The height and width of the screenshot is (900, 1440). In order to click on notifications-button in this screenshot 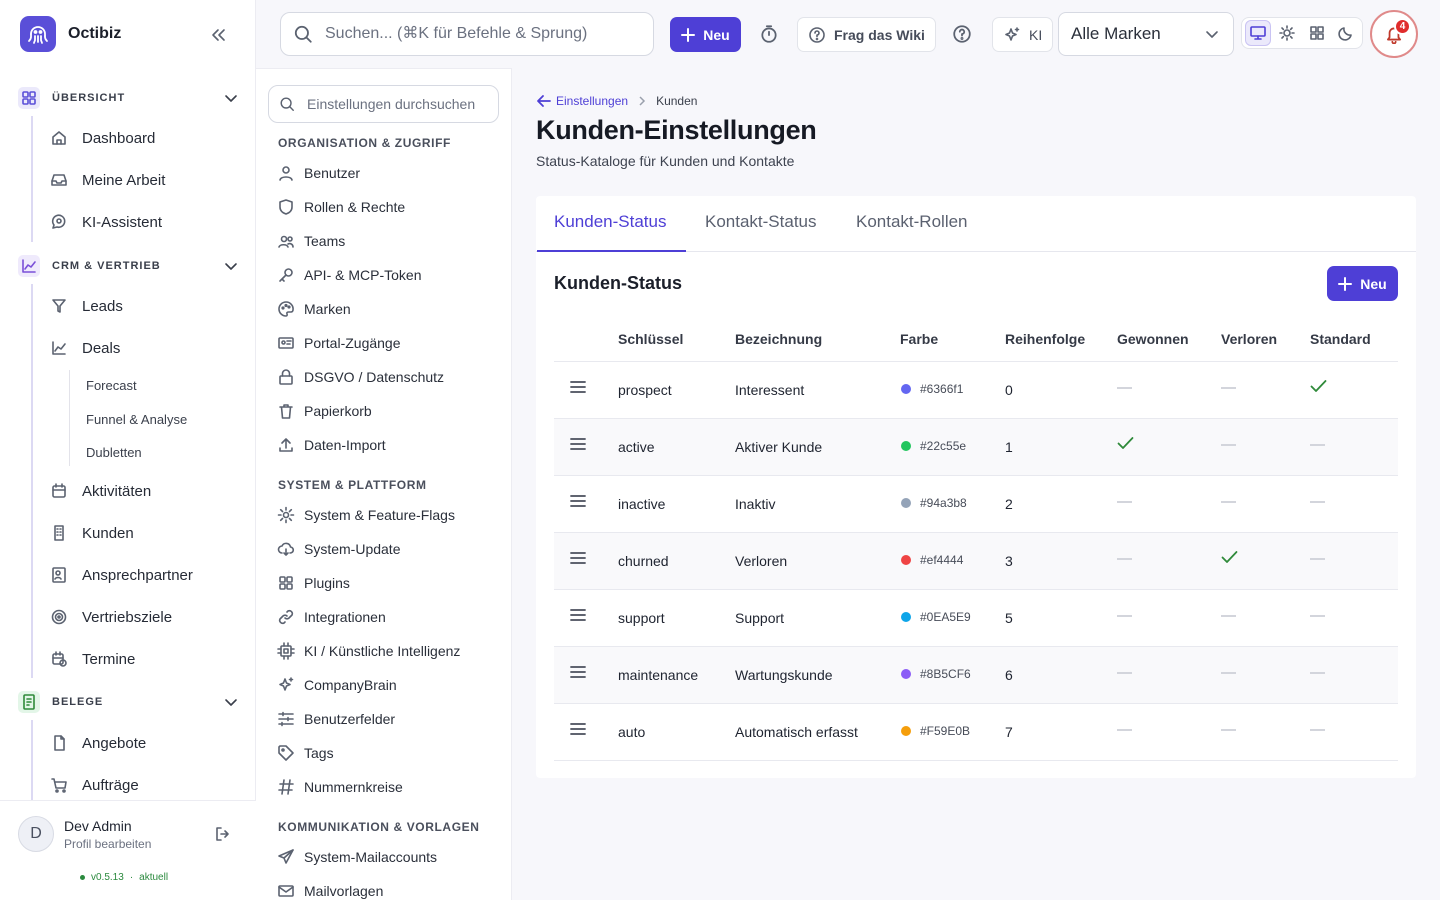, I will do `click(1394, 34)`.